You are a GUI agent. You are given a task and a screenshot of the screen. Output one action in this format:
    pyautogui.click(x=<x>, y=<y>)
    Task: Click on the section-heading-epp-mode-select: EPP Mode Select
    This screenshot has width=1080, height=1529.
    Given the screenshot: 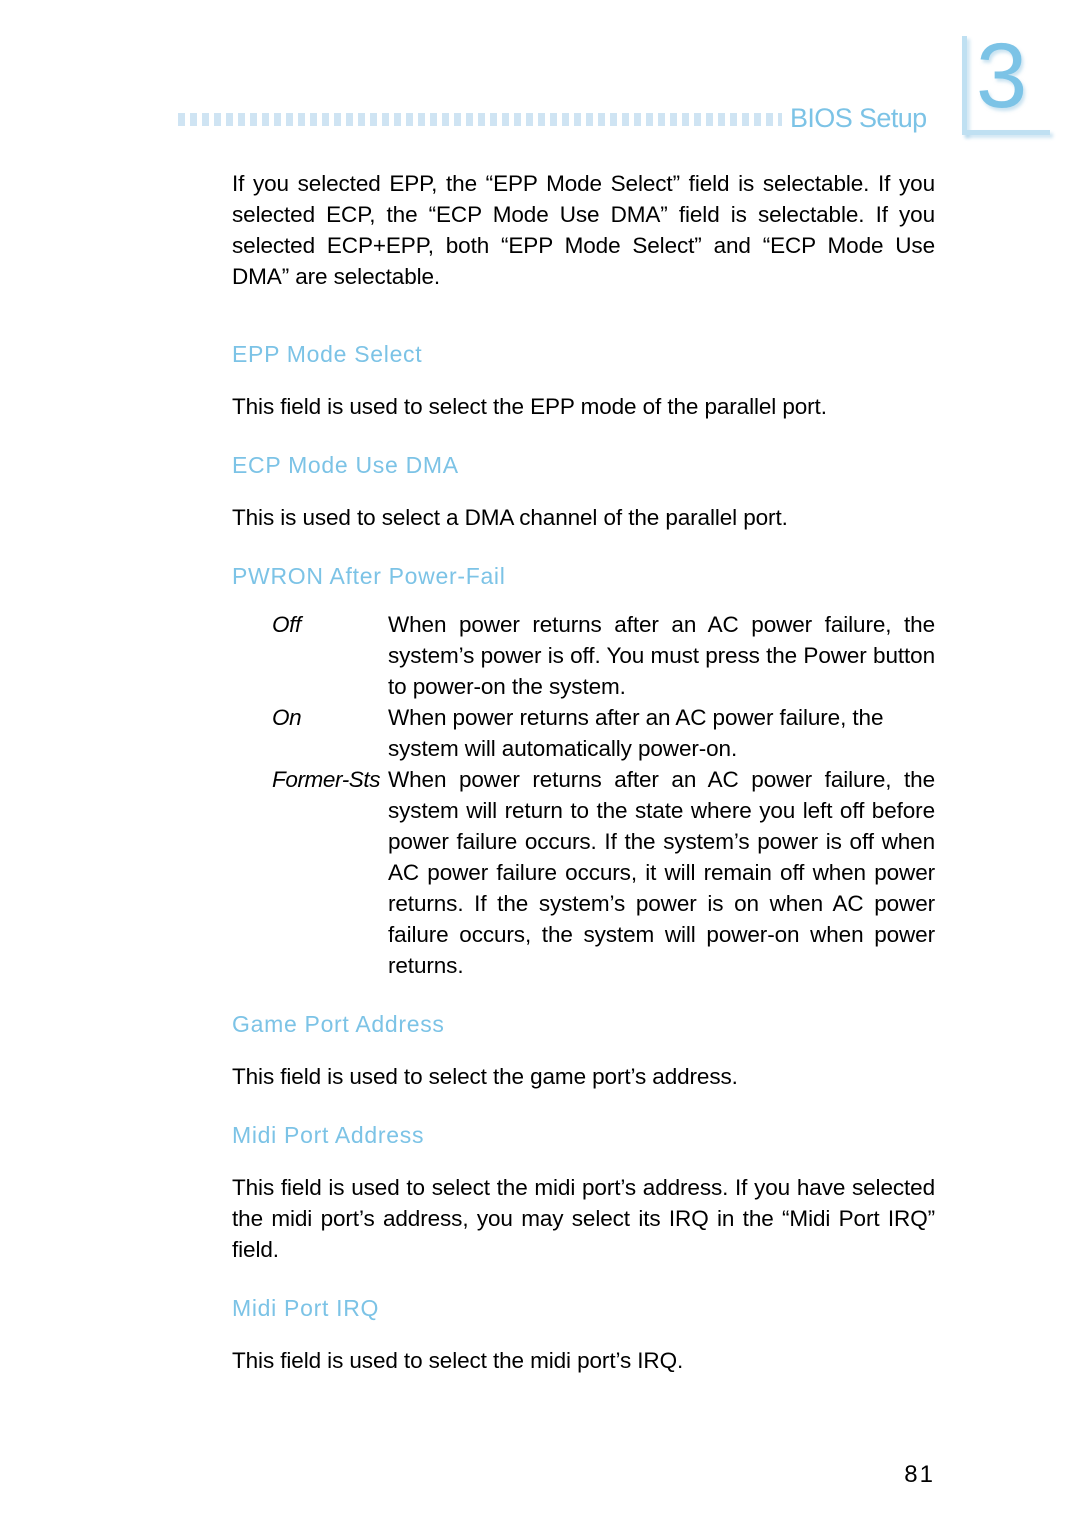 What is the action you would take?
    pyautogui.click(x=327, y=354)
    